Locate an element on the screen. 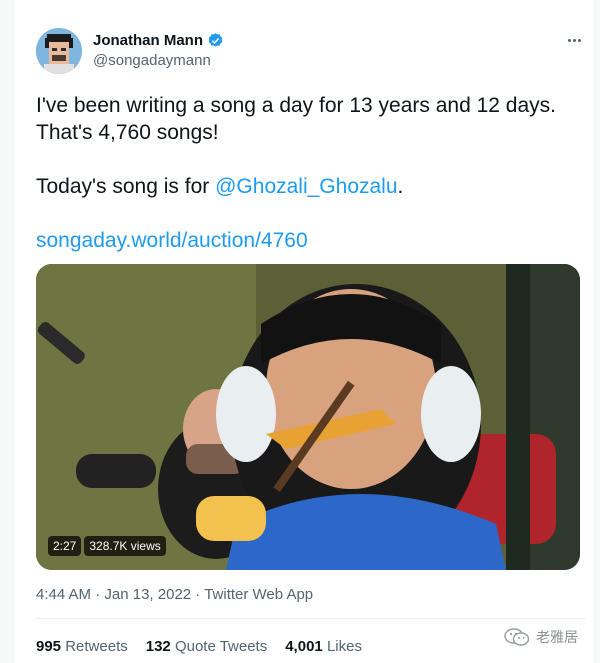 This screenshot has height=663, width=600. tweet-source: Twitter Web App is located at coordinates (258, 594).